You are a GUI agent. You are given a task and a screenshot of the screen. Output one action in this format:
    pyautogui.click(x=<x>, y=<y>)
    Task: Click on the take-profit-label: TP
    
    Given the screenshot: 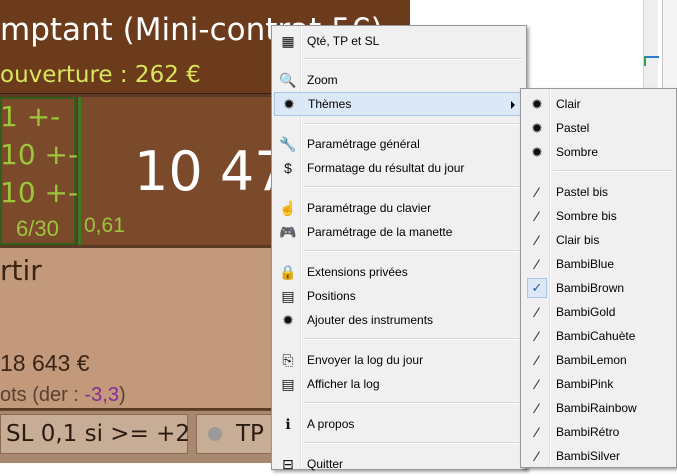 What is the action you would take?
    pyautogui.click(x=250, y=434)
    